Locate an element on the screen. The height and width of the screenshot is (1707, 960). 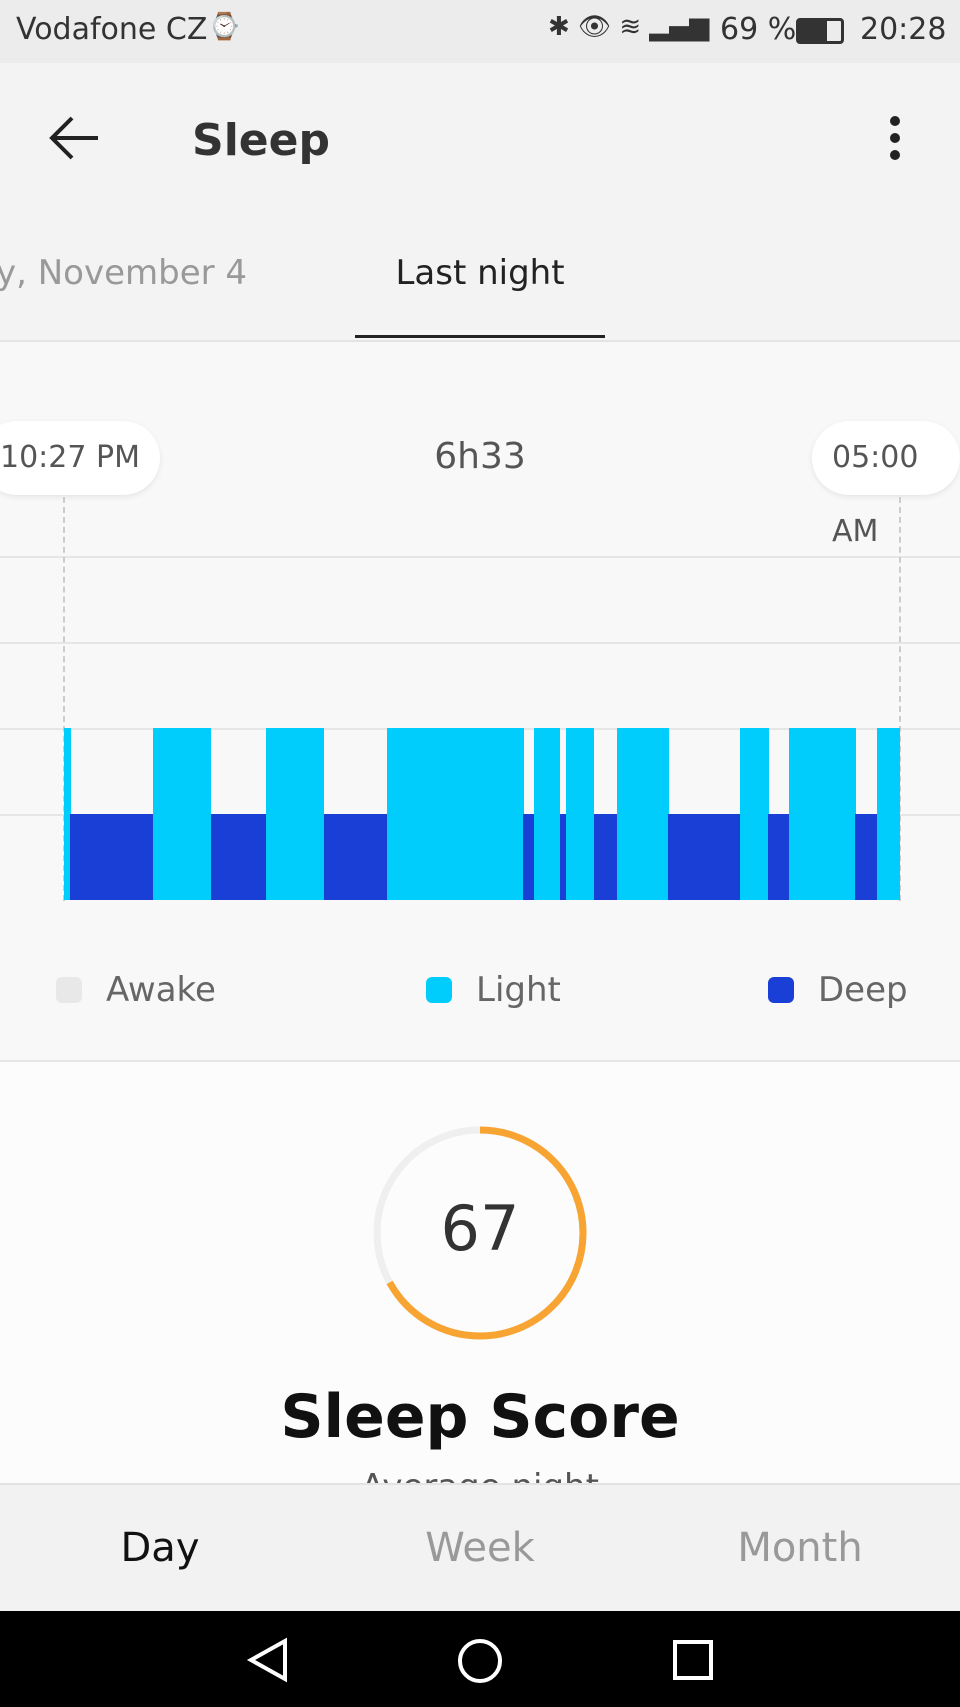
deep-swatch is located at coordinates (781, 990).